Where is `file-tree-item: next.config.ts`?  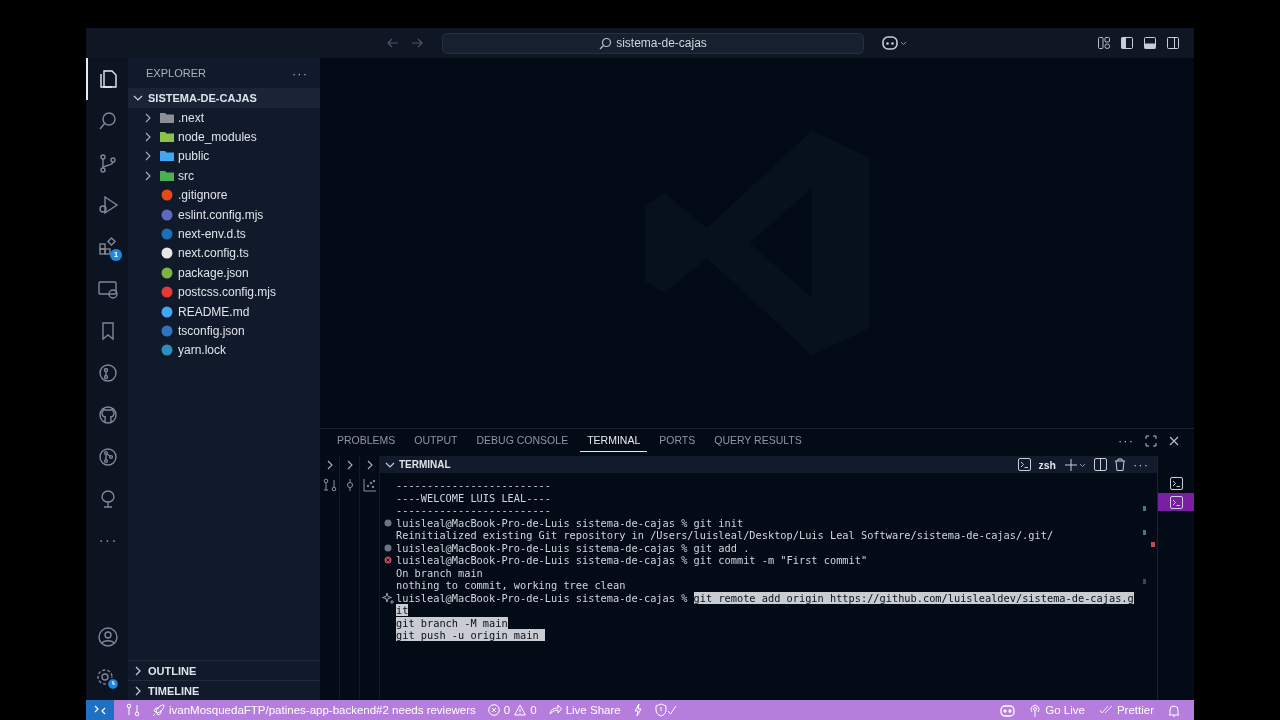 file-tree-item: next.config.ts is located at coordinates (224, 253).